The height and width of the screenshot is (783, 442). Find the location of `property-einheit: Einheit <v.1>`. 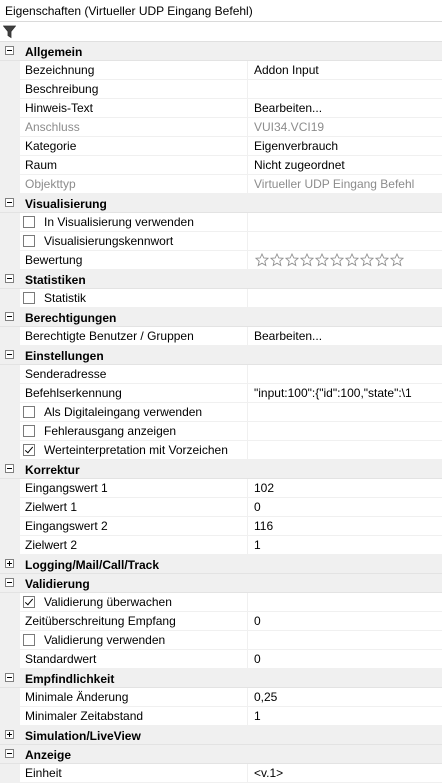

property-einheit: Einheit <v.1> is located at coordinates (221, 773).